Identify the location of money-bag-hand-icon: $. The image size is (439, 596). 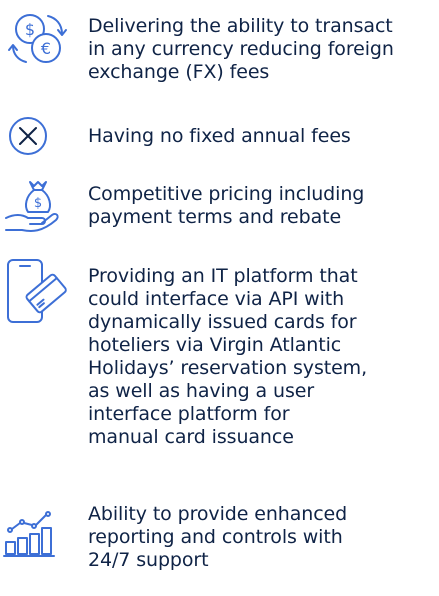
(39, 209).